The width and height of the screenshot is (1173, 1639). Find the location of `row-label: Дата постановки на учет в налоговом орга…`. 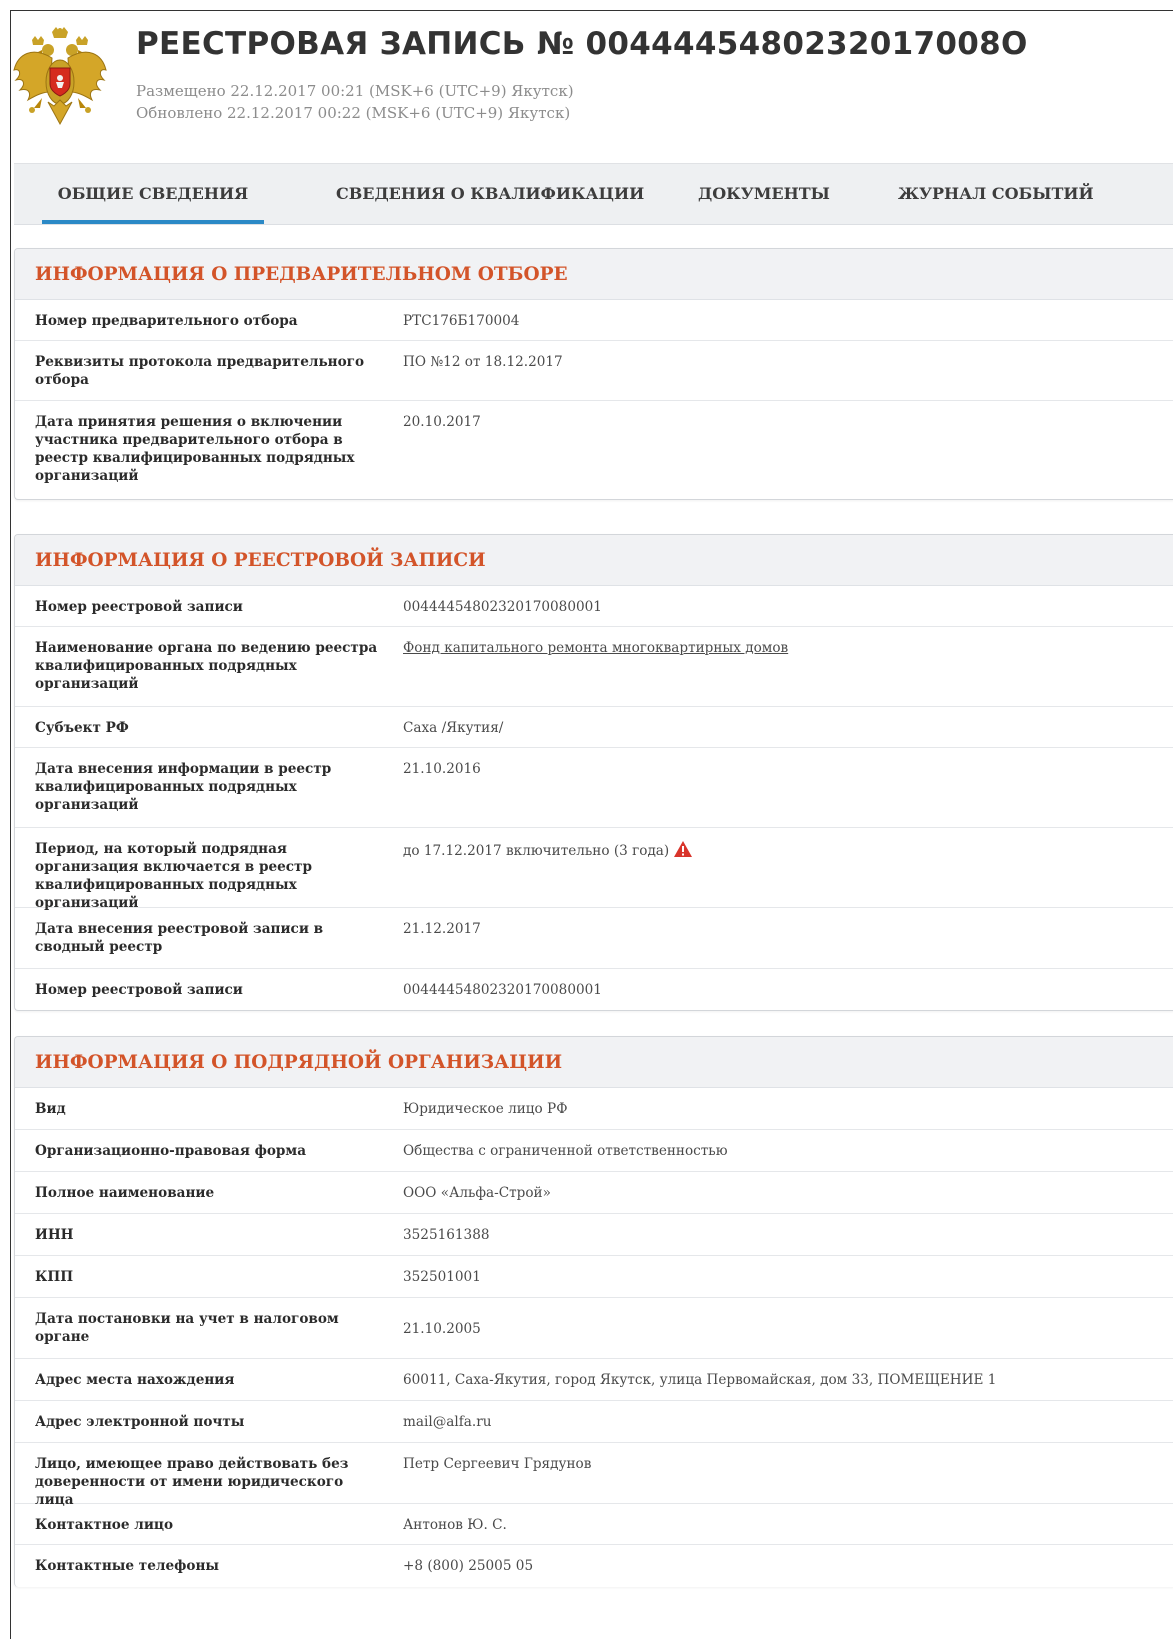

row-label: Дата постановки на учет в налоговом орга… is located at coordinates (187, 1328).